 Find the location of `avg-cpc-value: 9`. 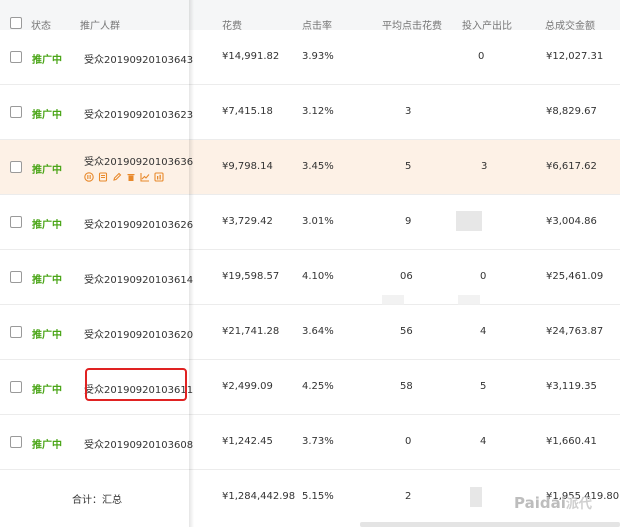

avg-cpc-value: 9 is located at coordinates (408, 221).